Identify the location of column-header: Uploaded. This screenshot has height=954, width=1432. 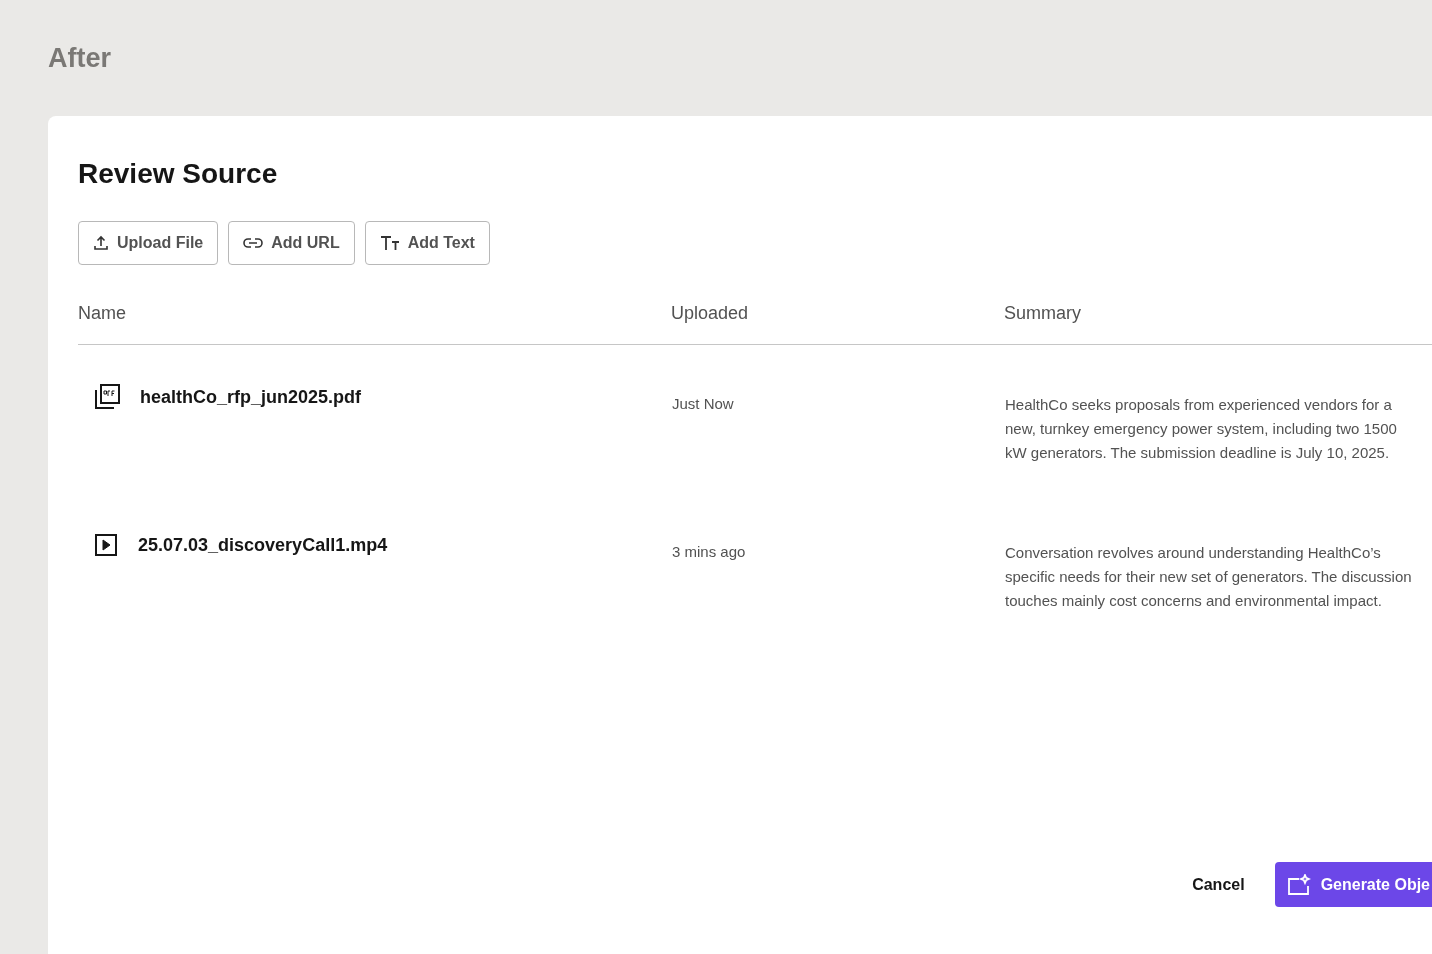
(710, 313).